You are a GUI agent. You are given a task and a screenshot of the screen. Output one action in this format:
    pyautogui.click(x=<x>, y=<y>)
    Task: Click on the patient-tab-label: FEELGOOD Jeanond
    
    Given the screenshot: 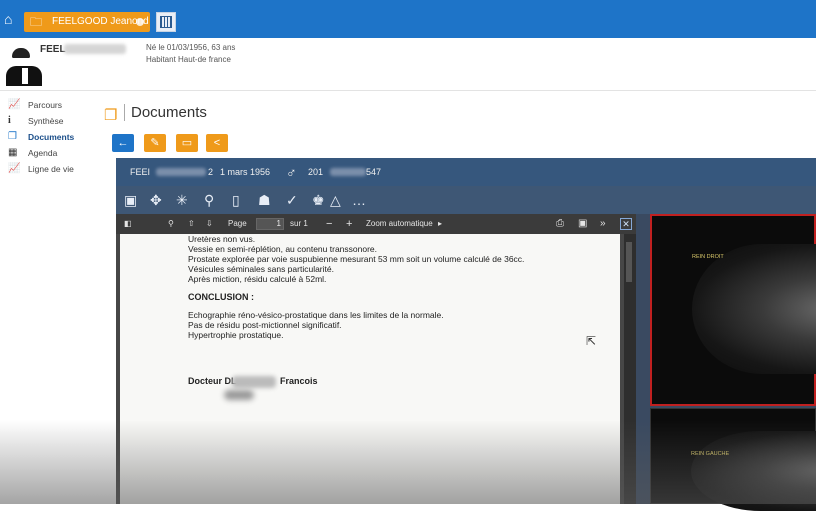 What is the action you would take?
    pyautogui.click(x=100, y=21)
    